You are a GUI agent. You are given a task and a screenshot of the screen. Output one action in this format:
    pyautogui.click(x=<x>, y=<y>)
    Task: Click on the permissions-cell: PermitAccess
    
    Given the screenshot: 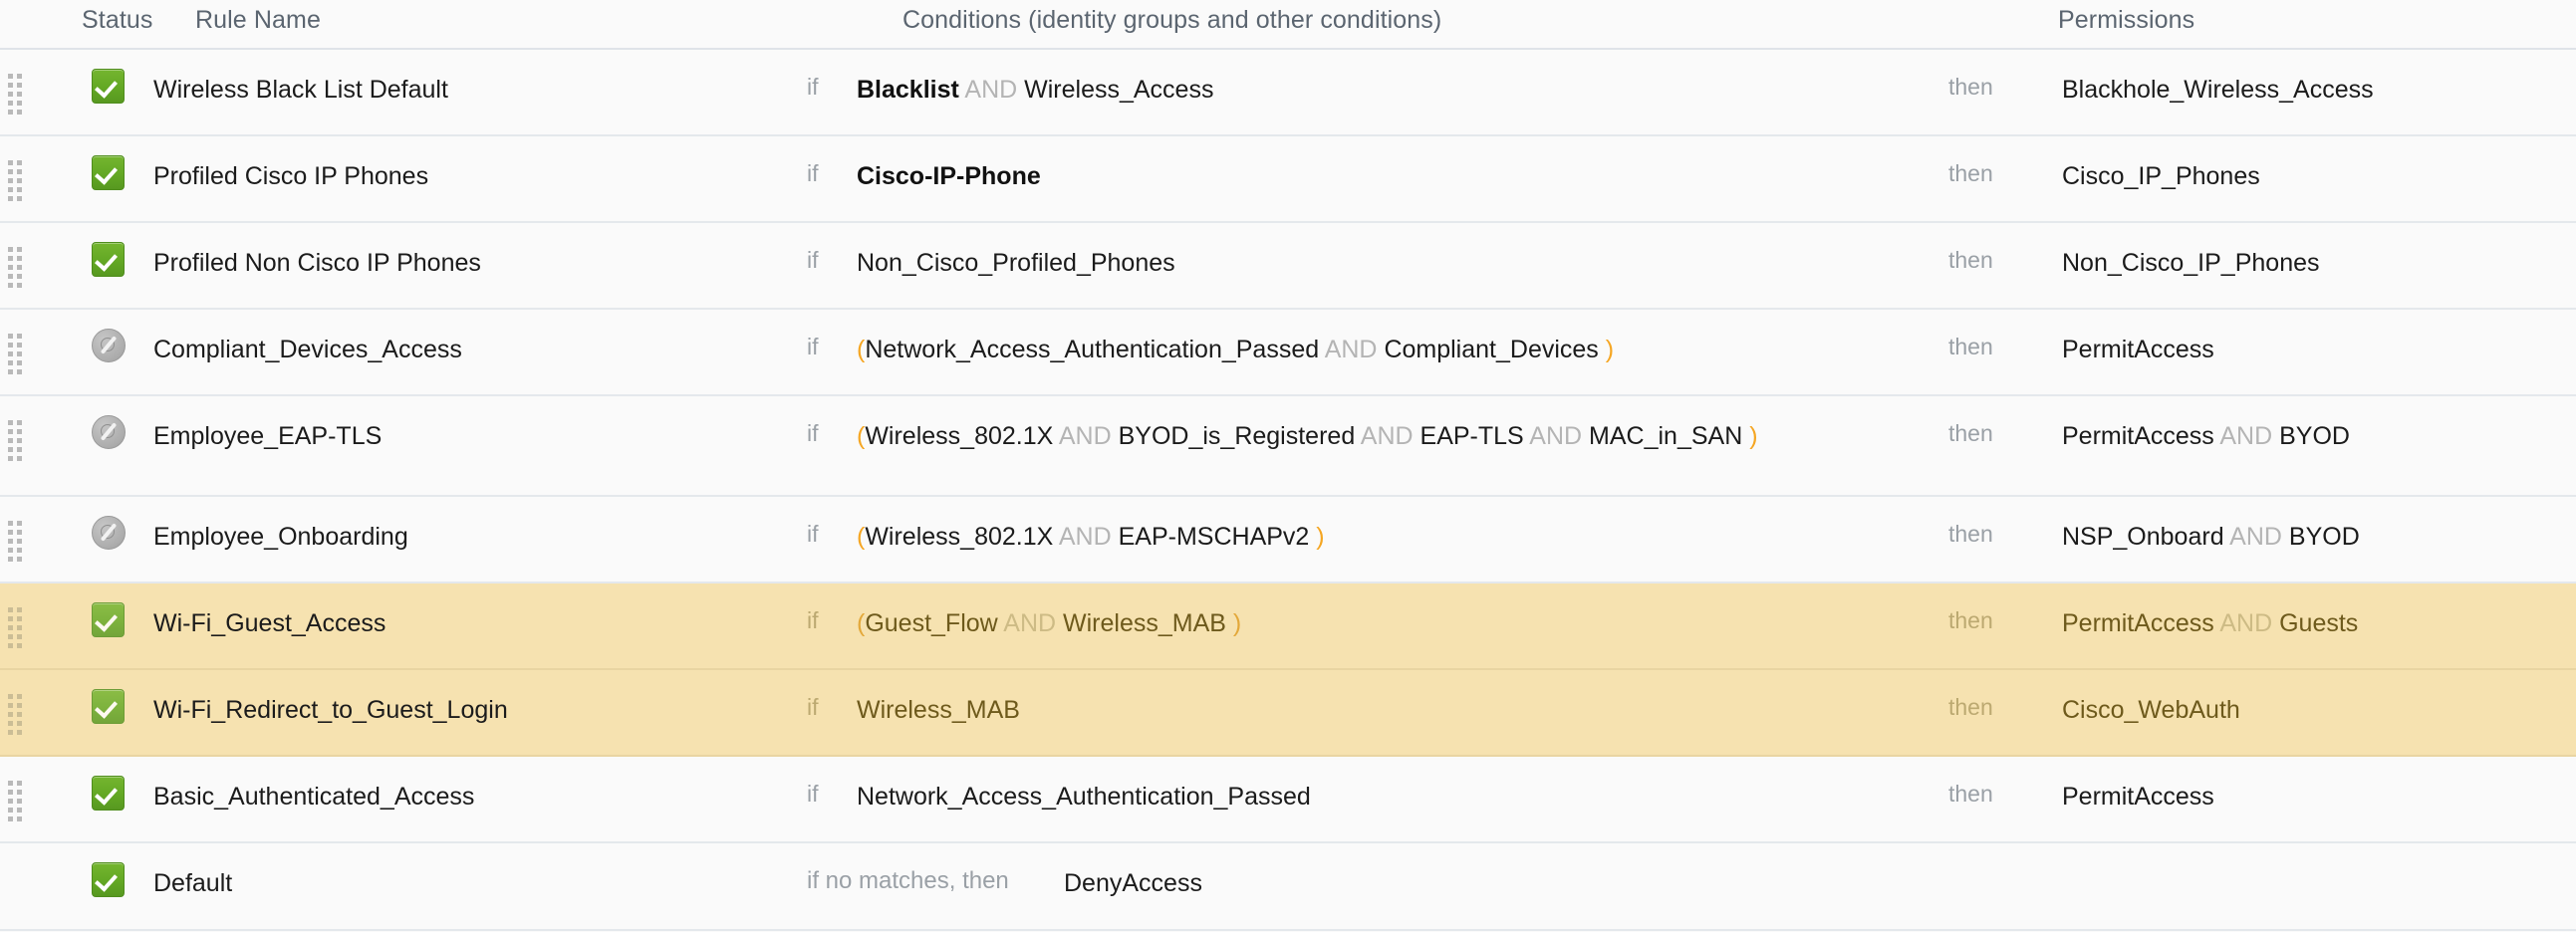 What is the action you would take?
    pyautogui.click(x=2317, y=339)
    